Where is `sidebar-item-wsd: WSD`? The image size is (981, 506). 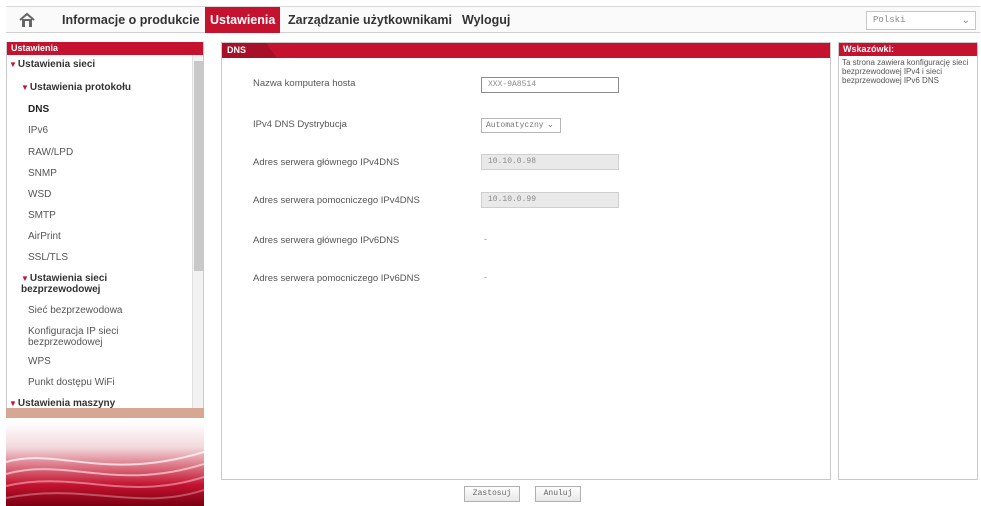
sidebar-item-wsd: WSD is located at coordinates (39, 194).